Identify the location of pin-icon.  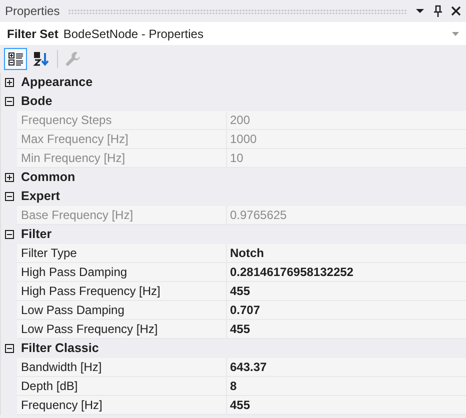
(438, 11).